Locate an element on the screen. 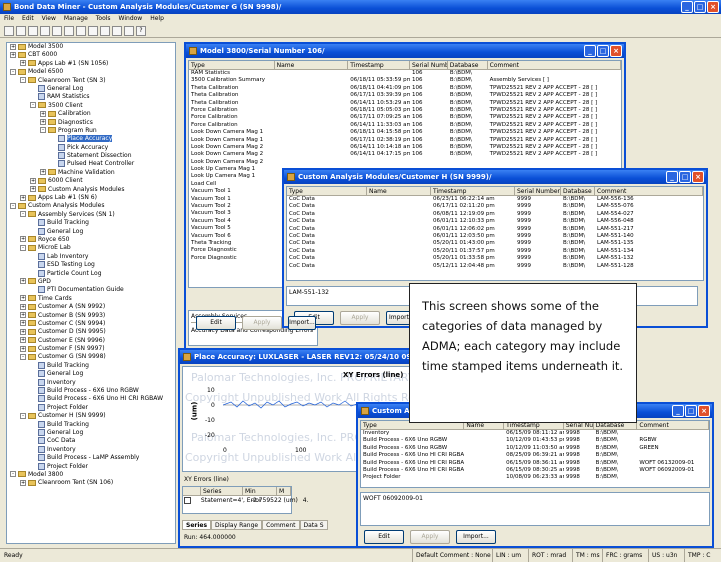 The image size is (721, 562). table-row: RAM Statistics 106 B:\BDM\ is located at coordinates (405, 73).